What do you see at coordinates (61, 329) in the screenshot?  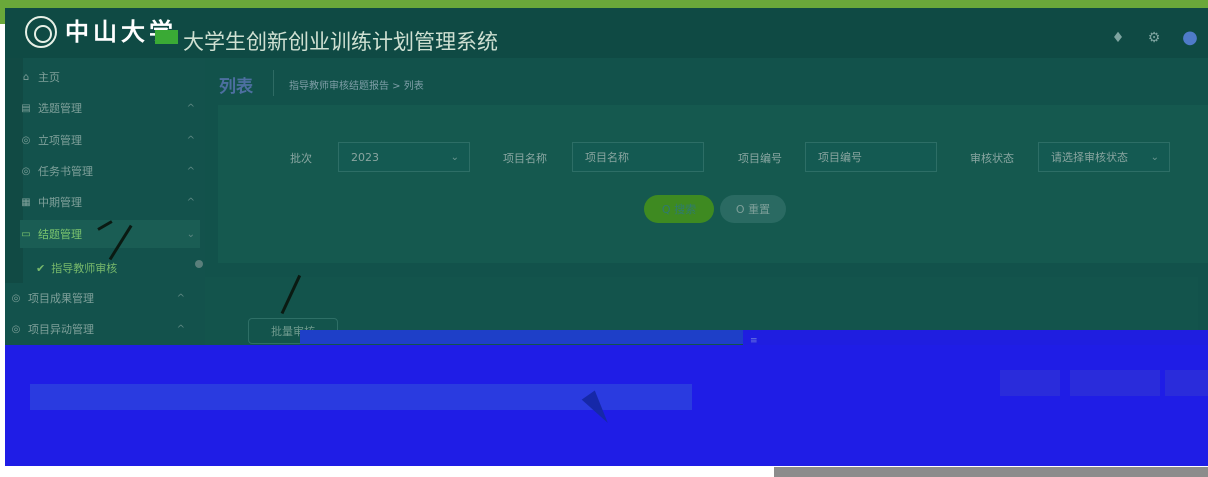 I see `sidebar-item-label: 项目异动管理` at bounding box center [61, 329].